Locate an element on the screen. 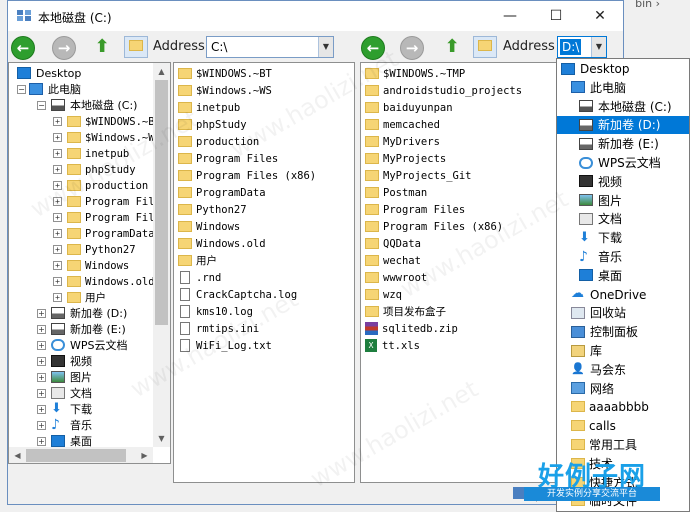 The image size is (690, 512). list-item: baiduyunpan is located at coordinates (409, 108).